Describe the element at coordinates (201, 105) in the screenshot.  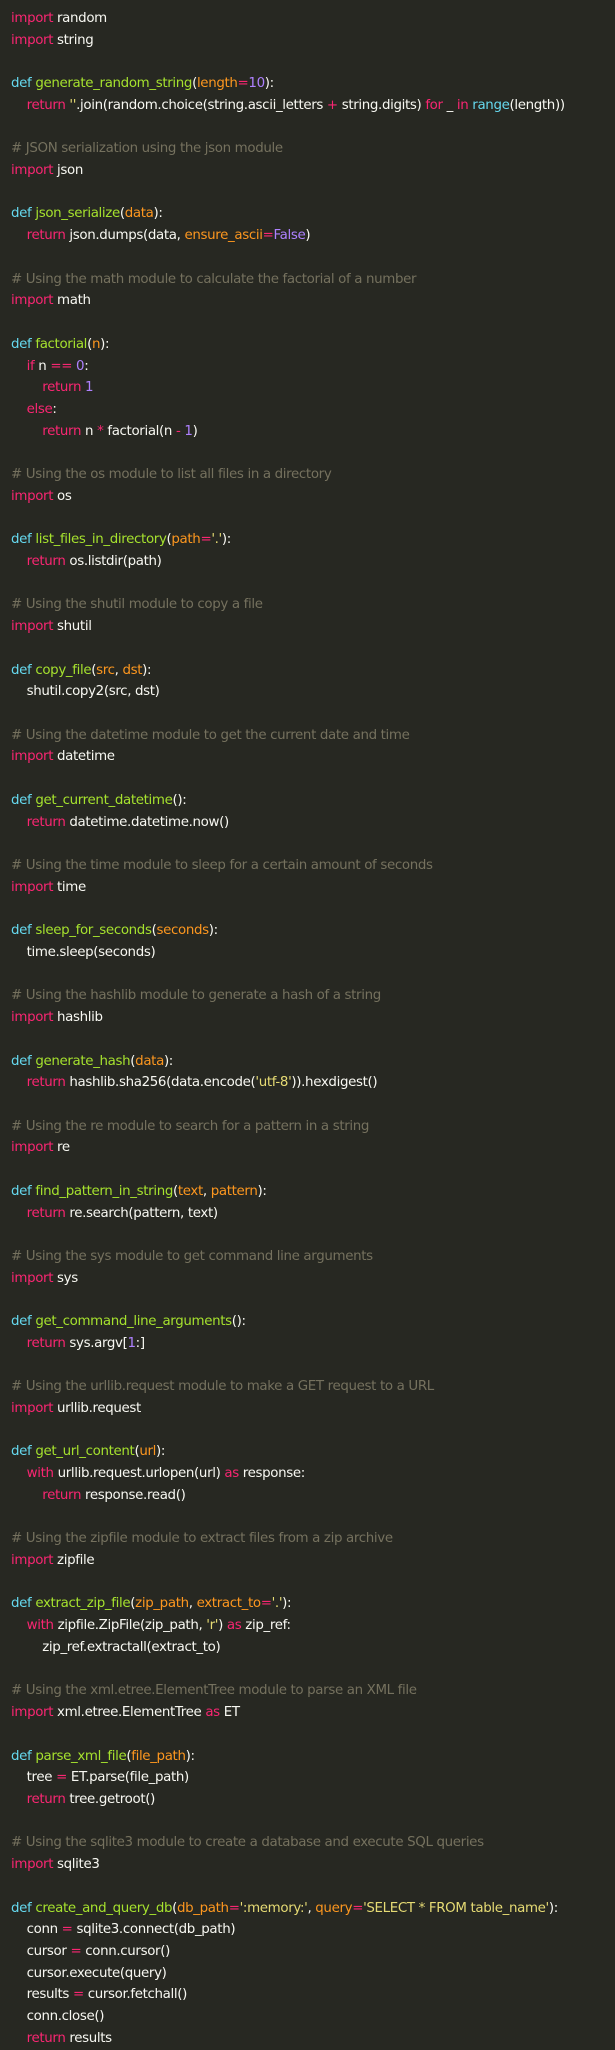
I see `code-token: .join(random.choice(string.ascii_letters` at that location.